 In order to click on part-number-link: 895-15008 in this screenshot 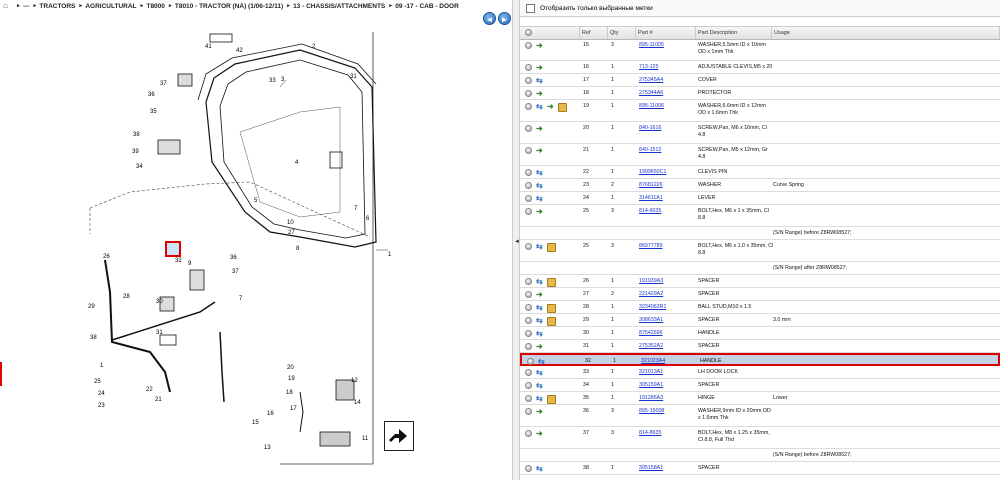, I will do `click(651, 411)`.